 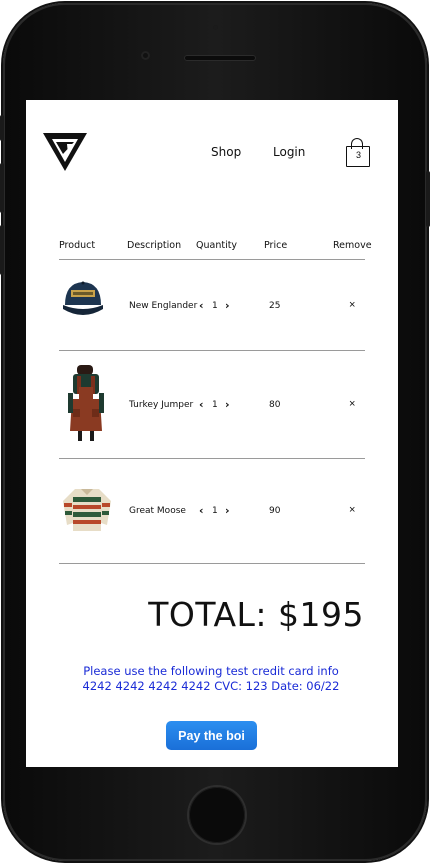 What do you see at coordinates (87, 509) in the screenshot?
I see `patterned-fleece-image` at bounding box center [87, 509].